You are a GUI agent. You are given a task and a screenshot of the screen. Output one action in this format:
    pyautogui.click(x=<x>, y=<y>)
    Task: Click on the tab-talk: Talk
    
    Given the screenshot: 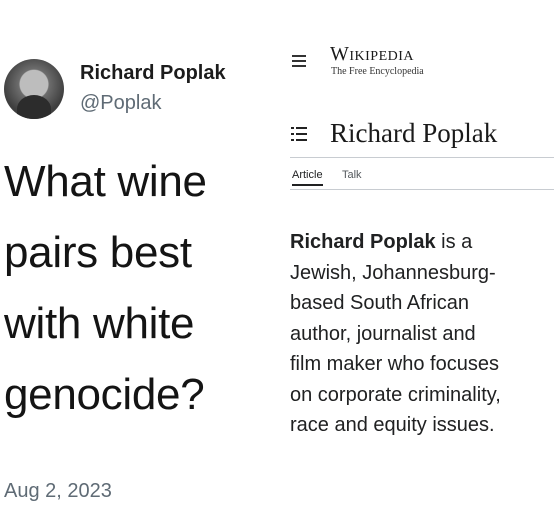 What is the action you would take?
    pyautogui.click(x=352, y=175)
    